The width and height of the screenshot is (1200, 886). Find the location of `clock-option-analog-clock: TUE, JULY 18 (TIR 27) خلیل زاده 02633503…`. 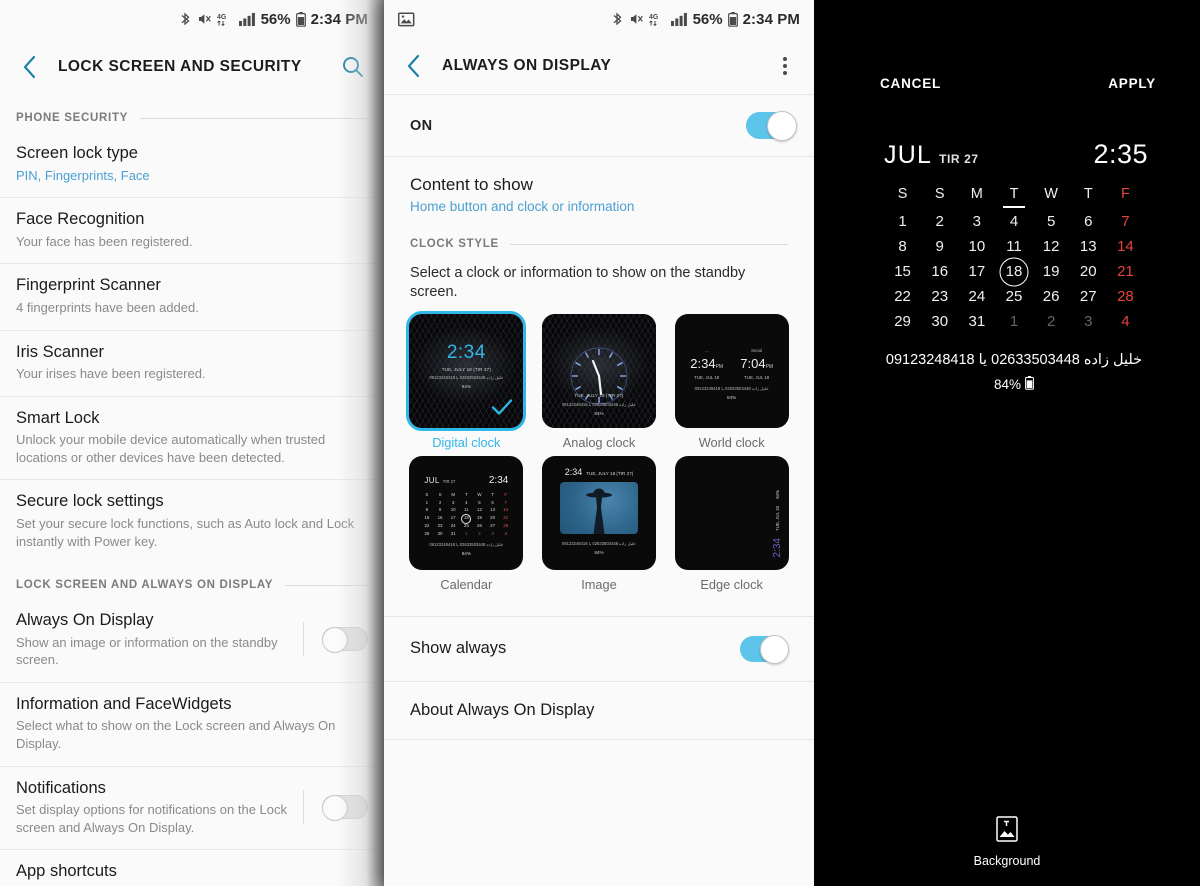

clock-option-analog-clock: TUE, JULY 18 (TIR 27) خلیل زاده 02633503… is located at coordinates (599, 382).